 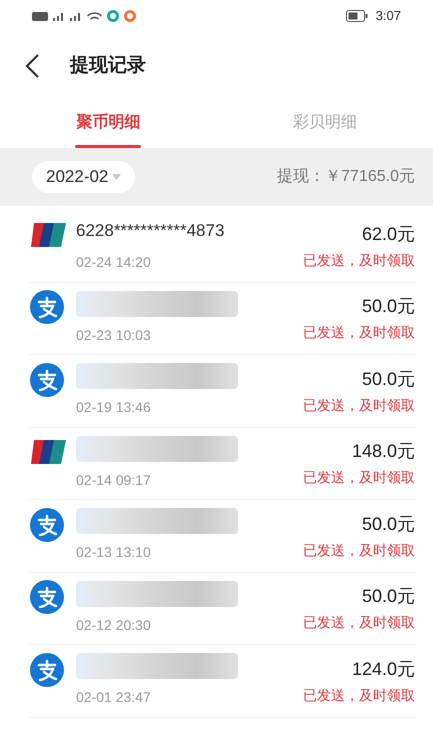 What do you see at coordinates (324, 124) in the screenshot?
I see `tab: 彩贝明细` at bounding box center [324, 124].